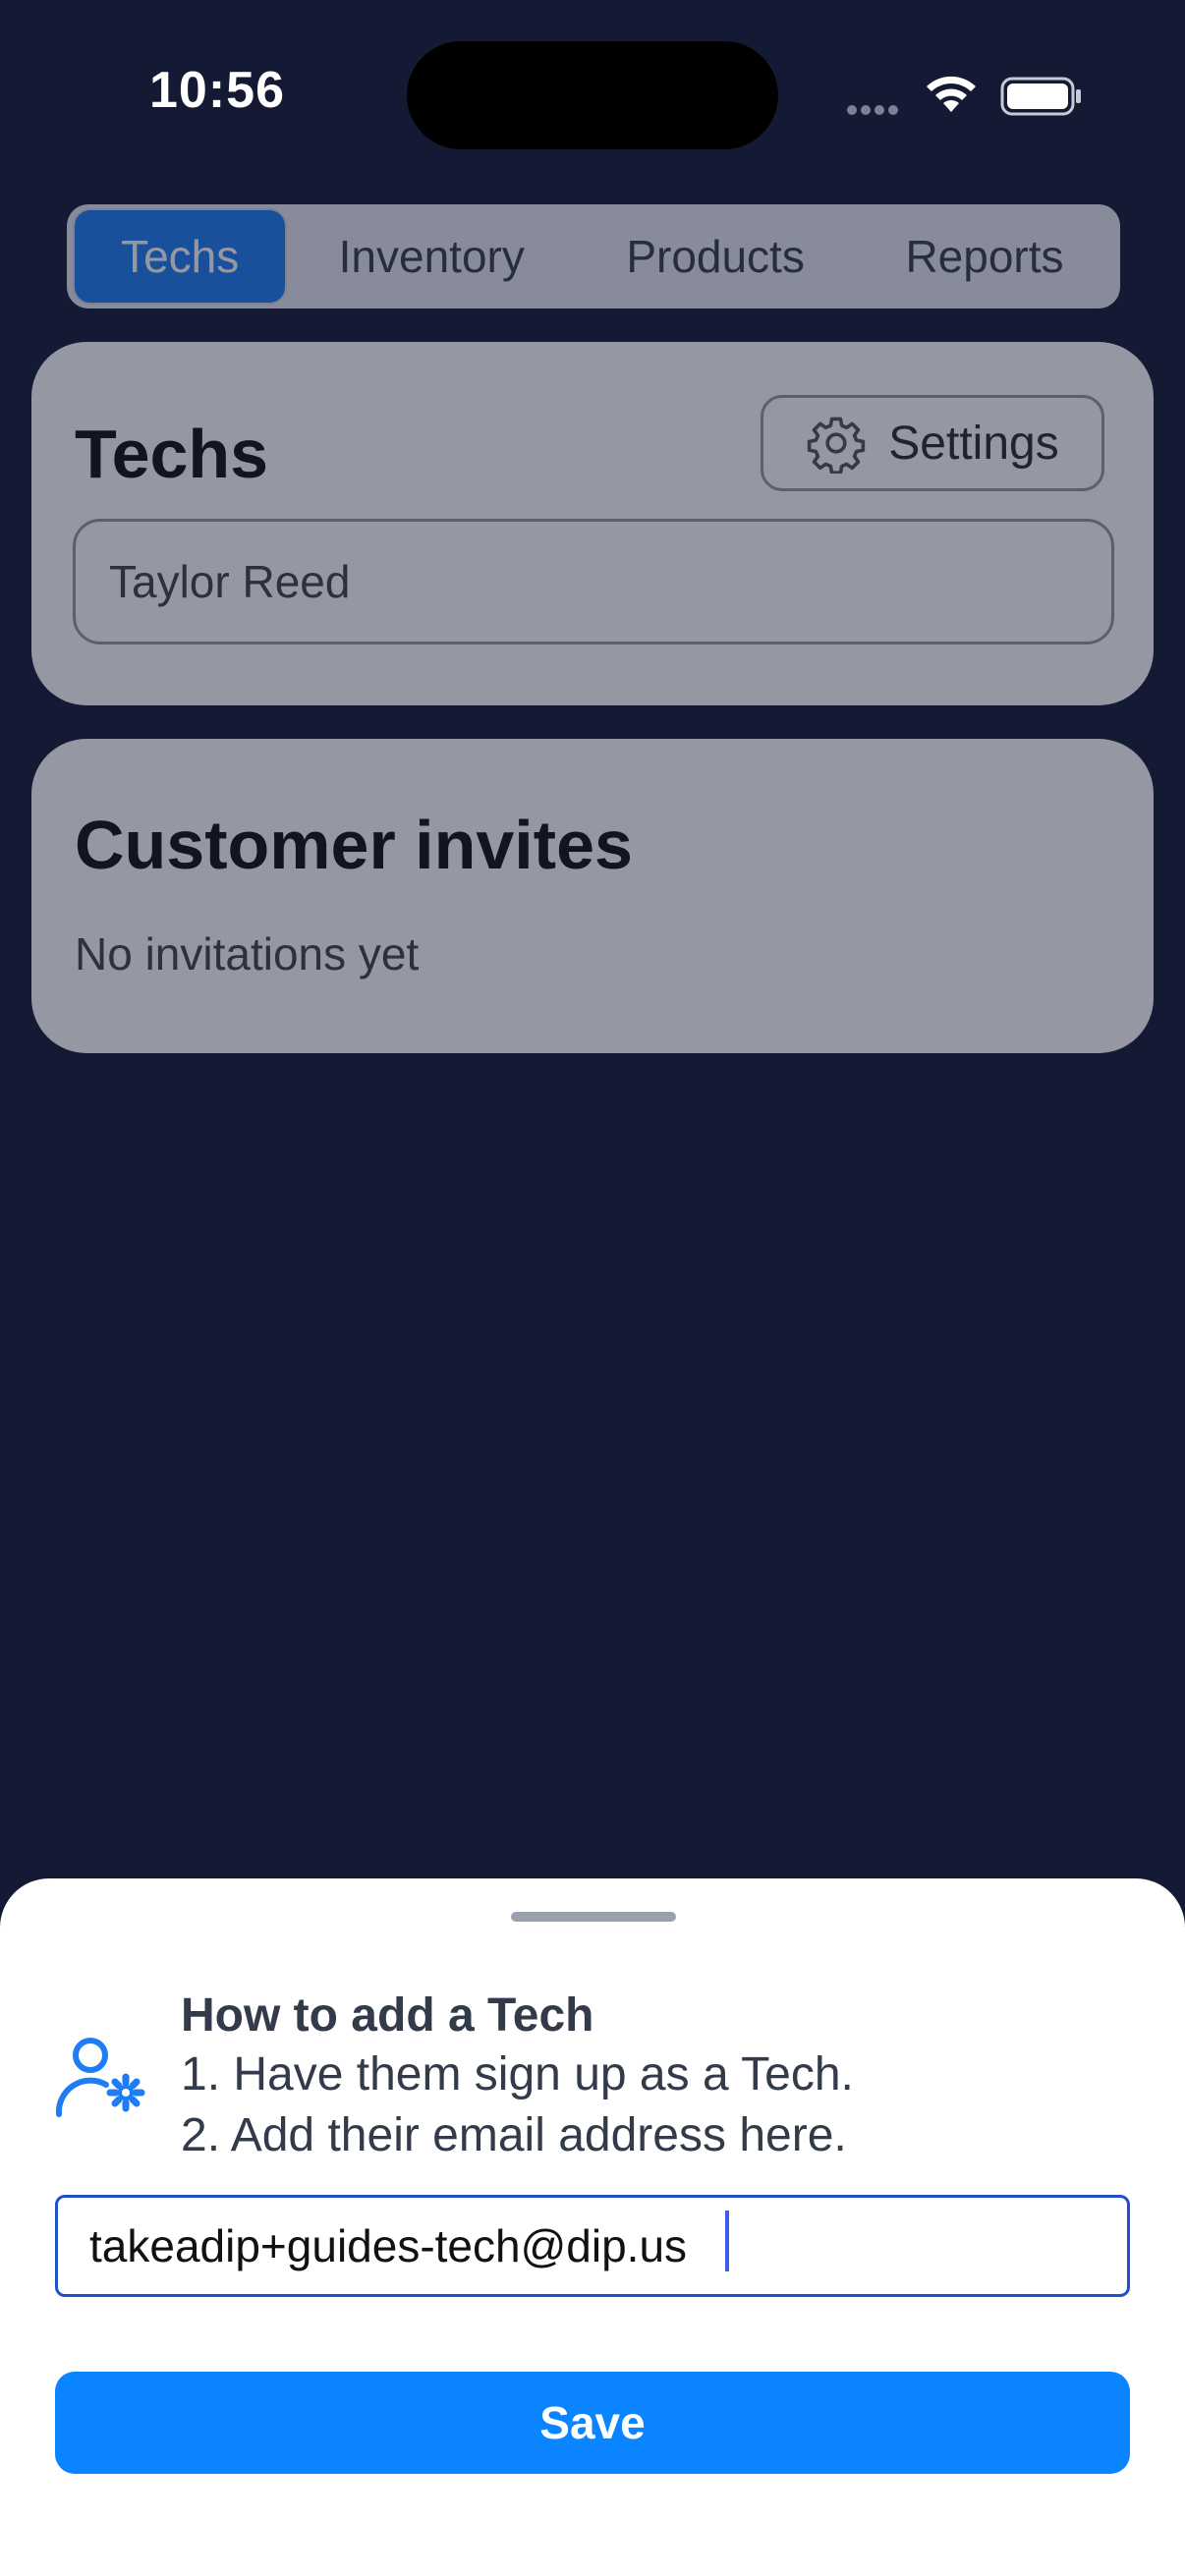 Image resolution: width=1185 pixels, height=2576 pixels. What do you see at coordinates (354, 845) in the screenshot?
I see `invites-title: Customer invites` at bounding box center [354, 845].